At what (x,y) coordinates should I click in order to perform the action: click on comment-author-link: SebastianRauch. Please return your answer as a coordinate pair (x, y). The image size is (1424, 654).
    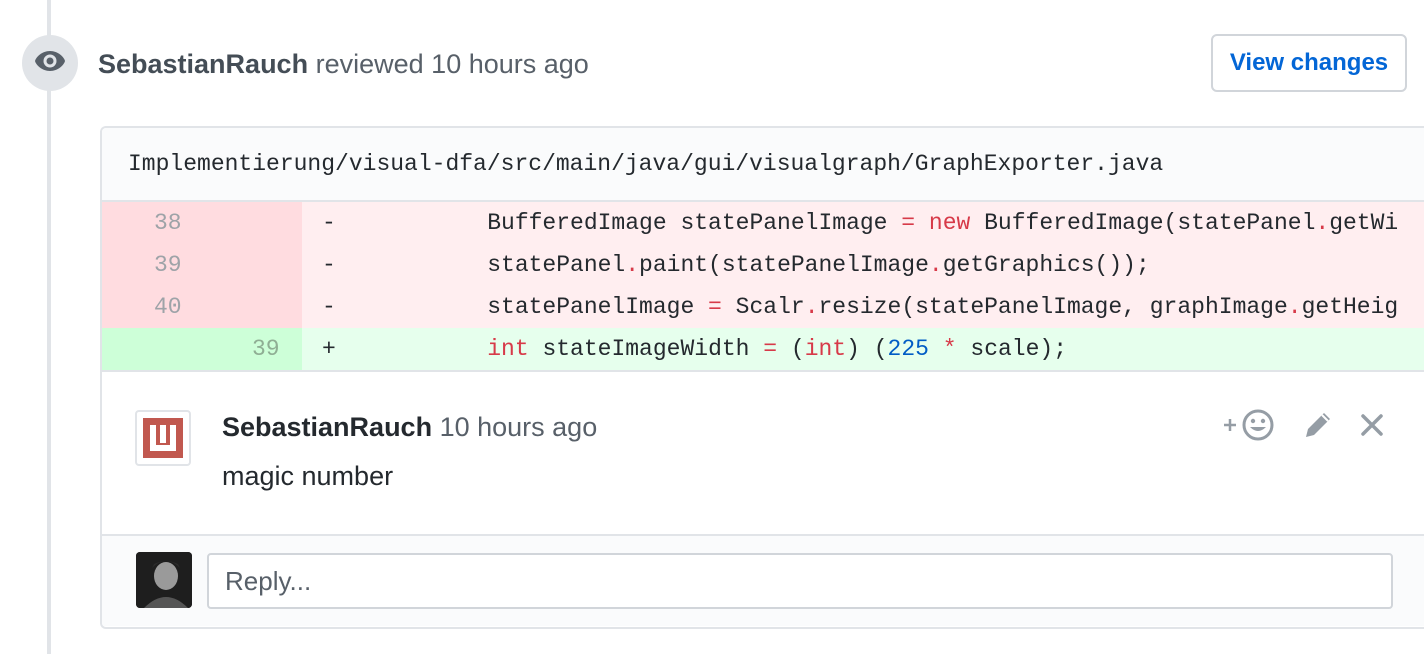
    Looking at the image, I should click on (327, 427).